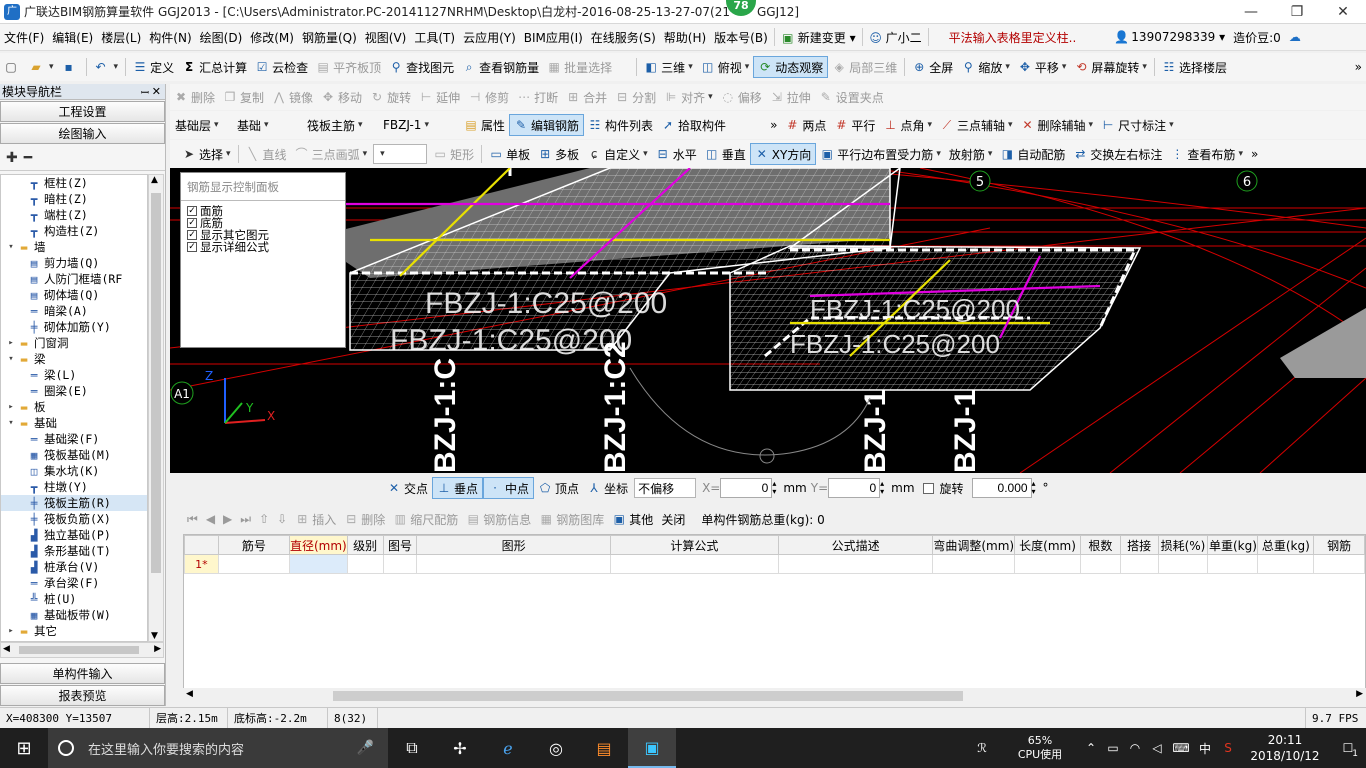  I want to click on rect-button: ▭ 矩形, so click(453, 154).